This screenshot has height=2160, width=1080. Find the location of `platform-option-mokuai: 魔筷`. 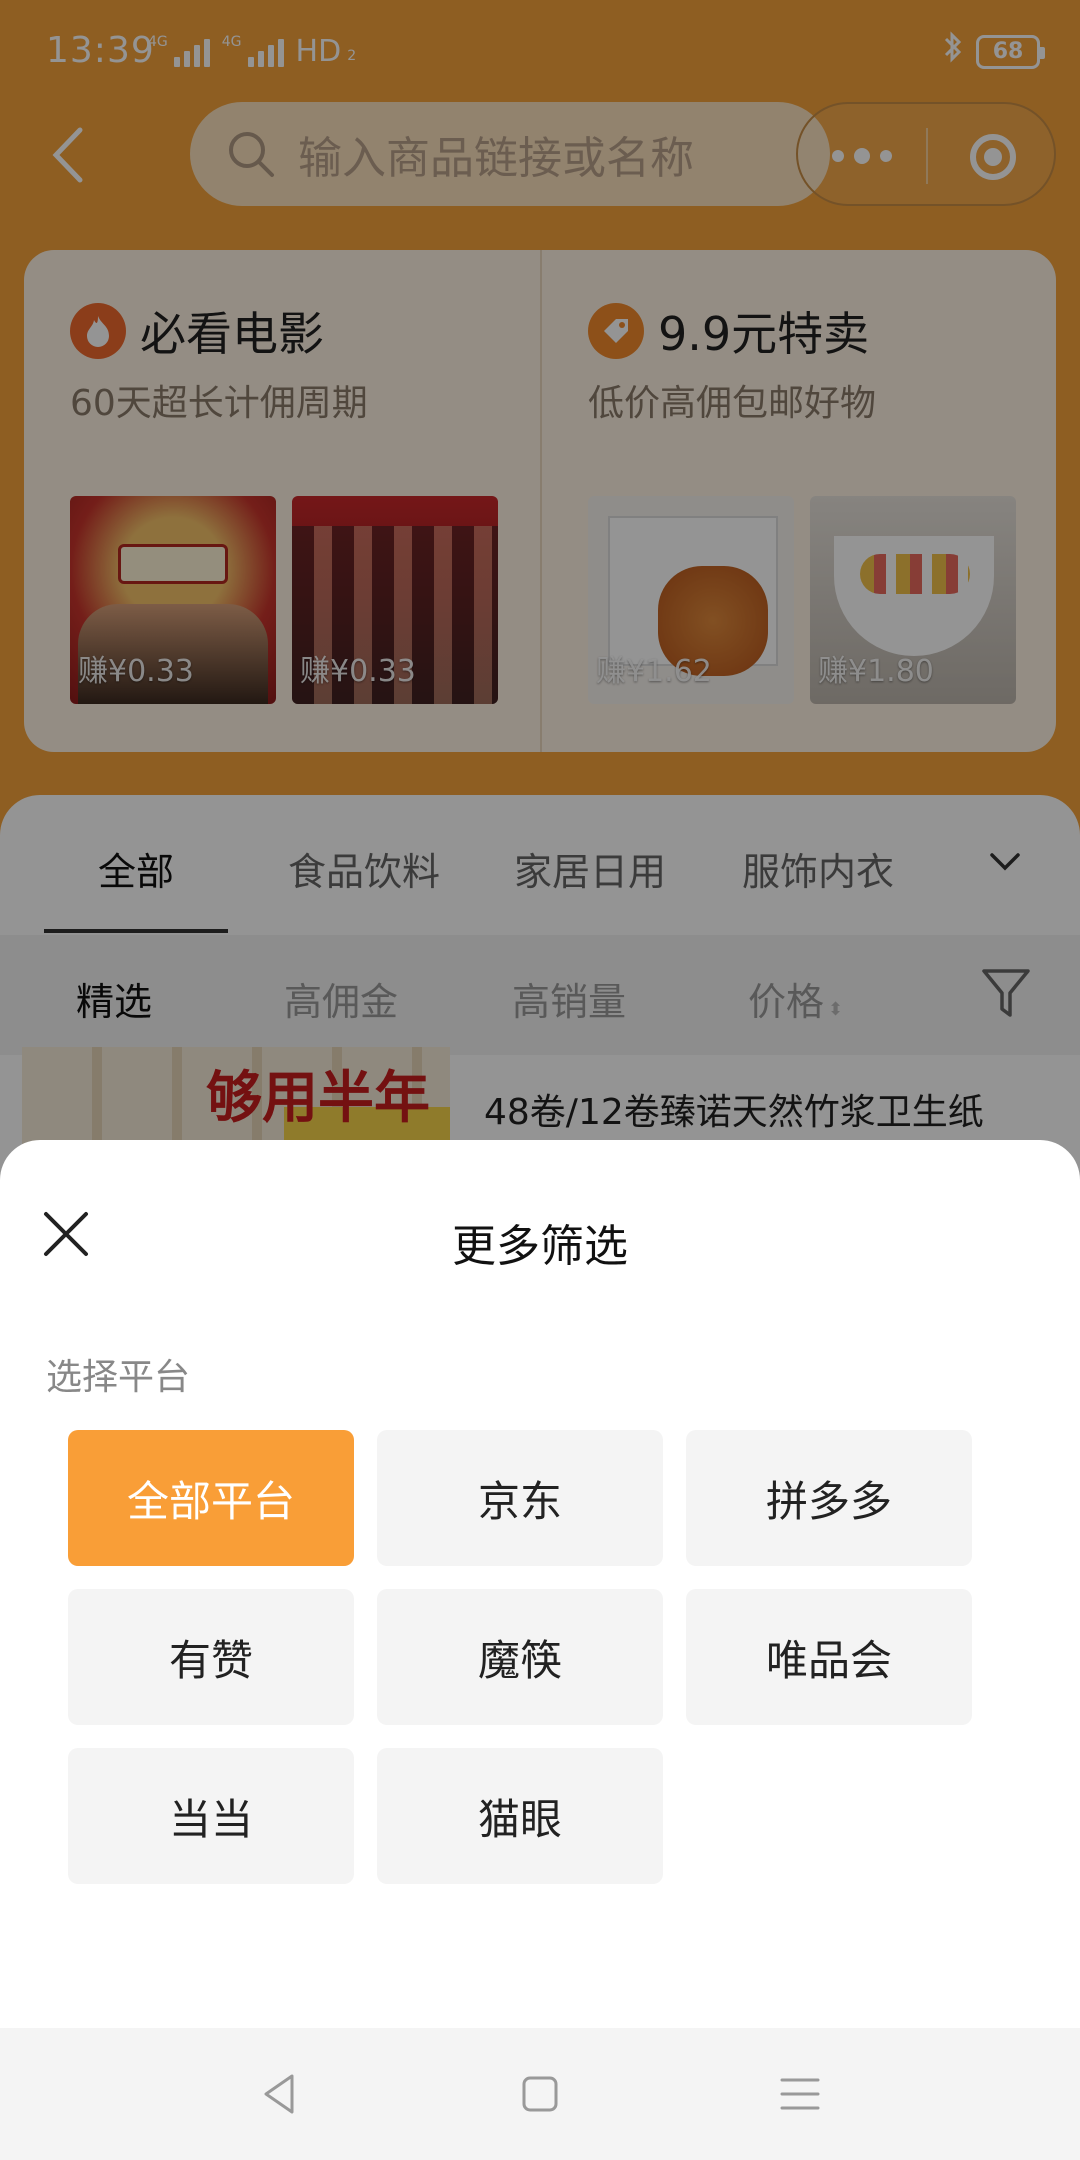

platform-option-mokuai: 魔筷 is located at coordinates (520, 1657).